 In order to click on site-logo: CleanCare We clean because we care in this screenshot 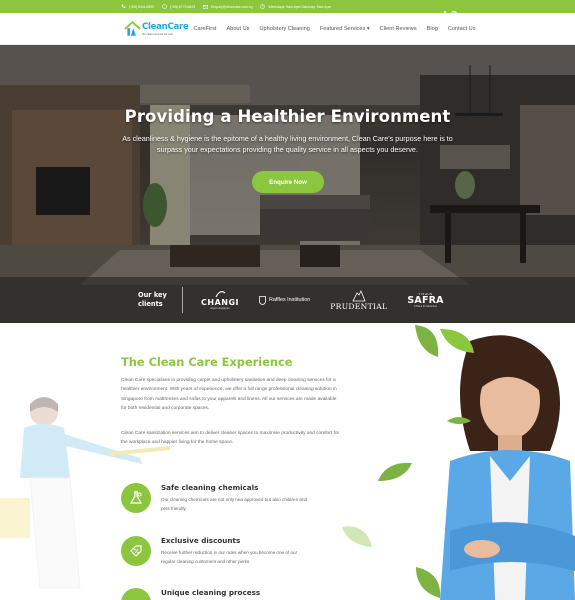, I will do `click(156, 29)`.